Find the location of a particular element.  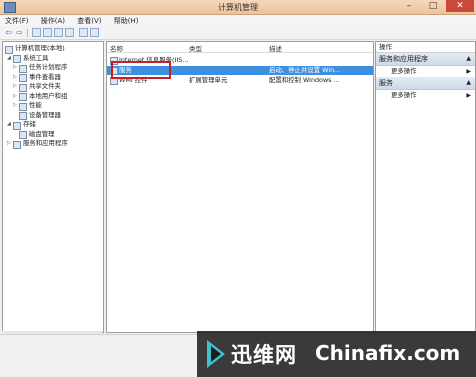

storage-icon is located at coordinates (17, 125).